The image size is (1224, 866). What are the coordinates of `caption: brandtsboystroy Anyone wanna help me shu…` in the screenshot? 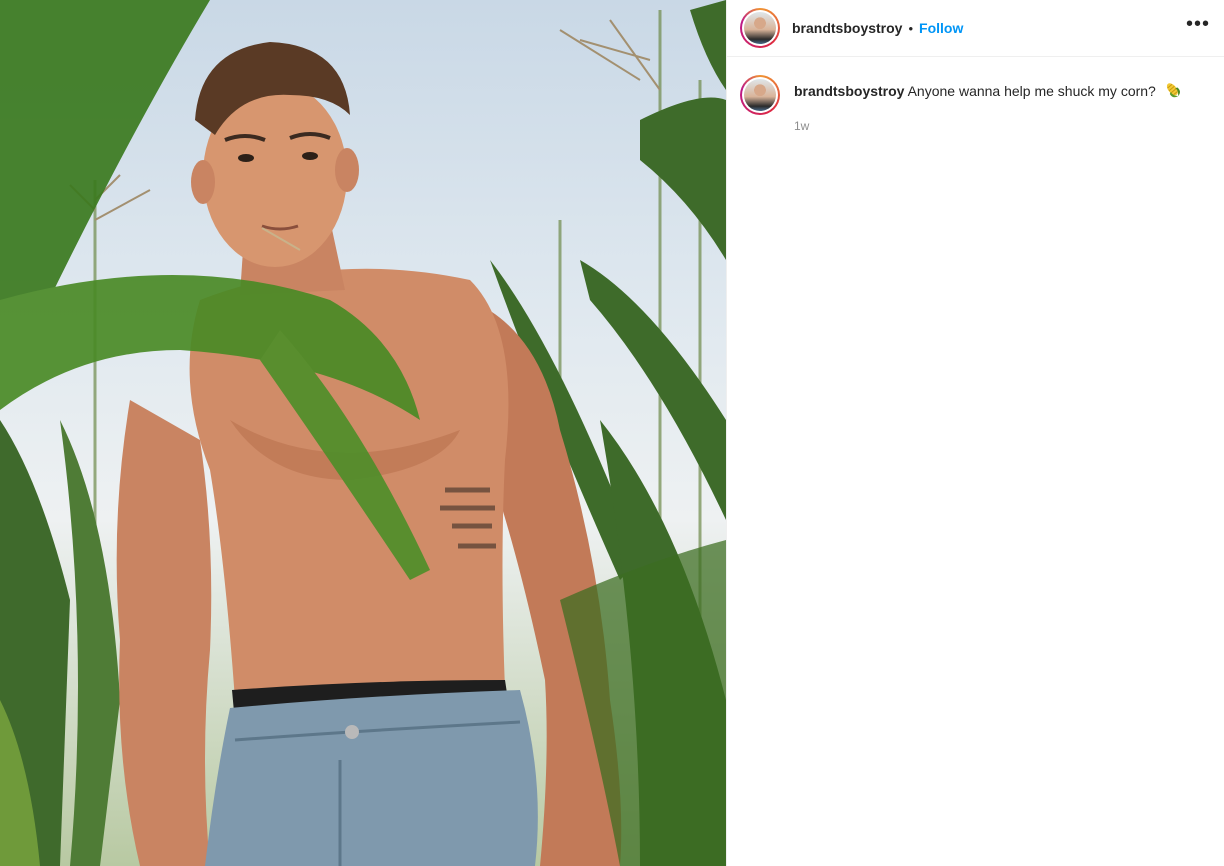 It's located at (974, 105).